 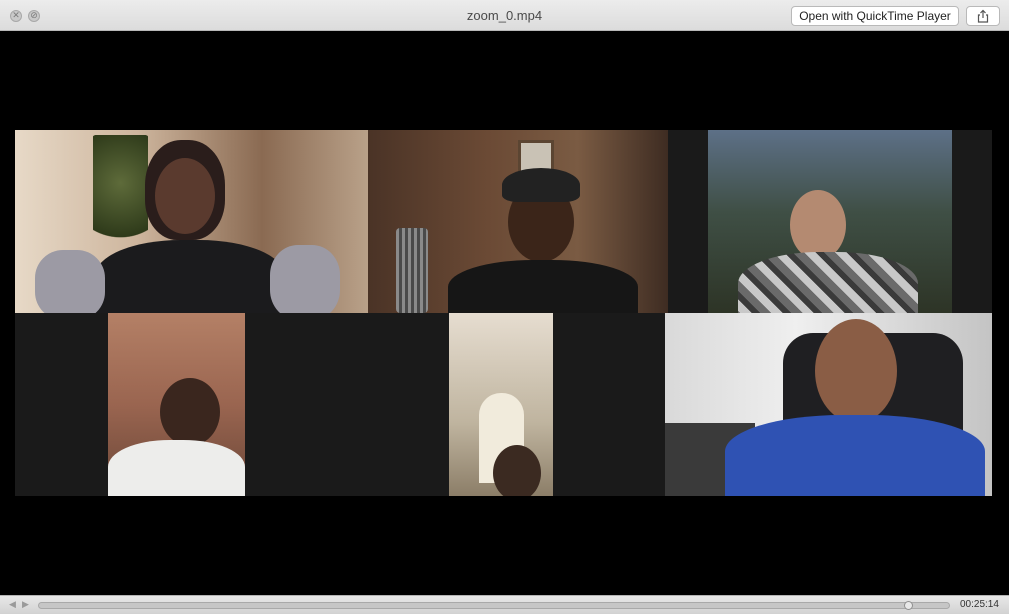 What do you see at coordinates (855, 407) in the screenshot?
I see `participant-6-figure` at bounding box center [855, 407].